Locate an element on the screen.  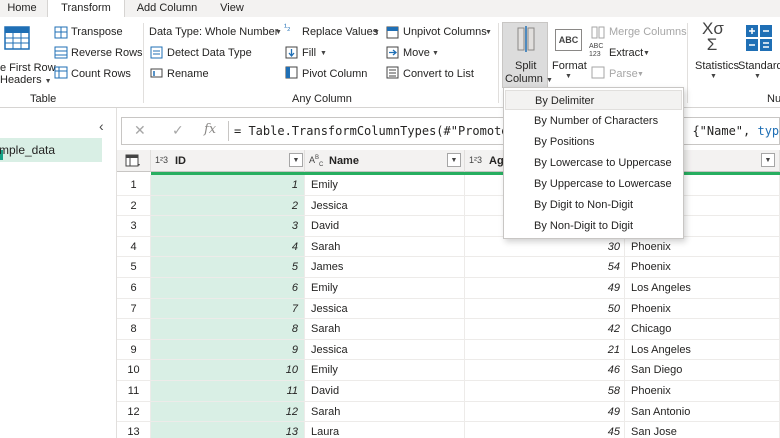
fill-label: Fill is located at coordinates (309, 53).